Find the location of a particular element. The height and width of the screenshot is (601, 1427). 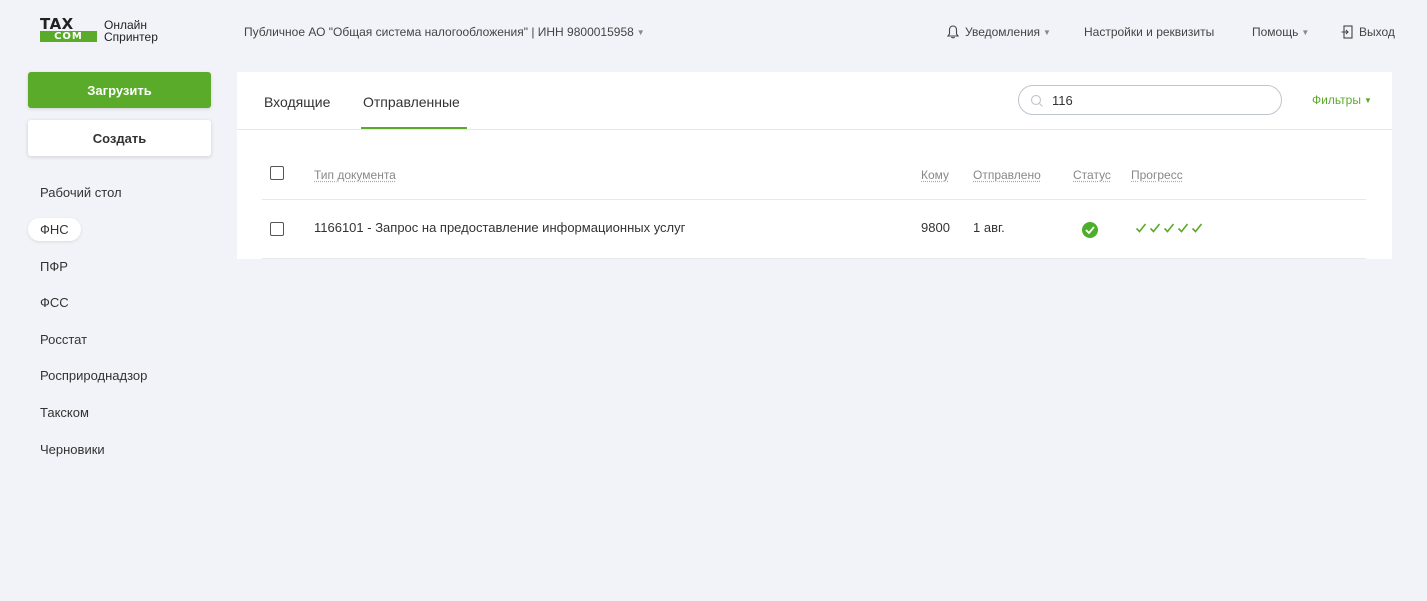

create-button: Создать is located at coordinates (119, 138).